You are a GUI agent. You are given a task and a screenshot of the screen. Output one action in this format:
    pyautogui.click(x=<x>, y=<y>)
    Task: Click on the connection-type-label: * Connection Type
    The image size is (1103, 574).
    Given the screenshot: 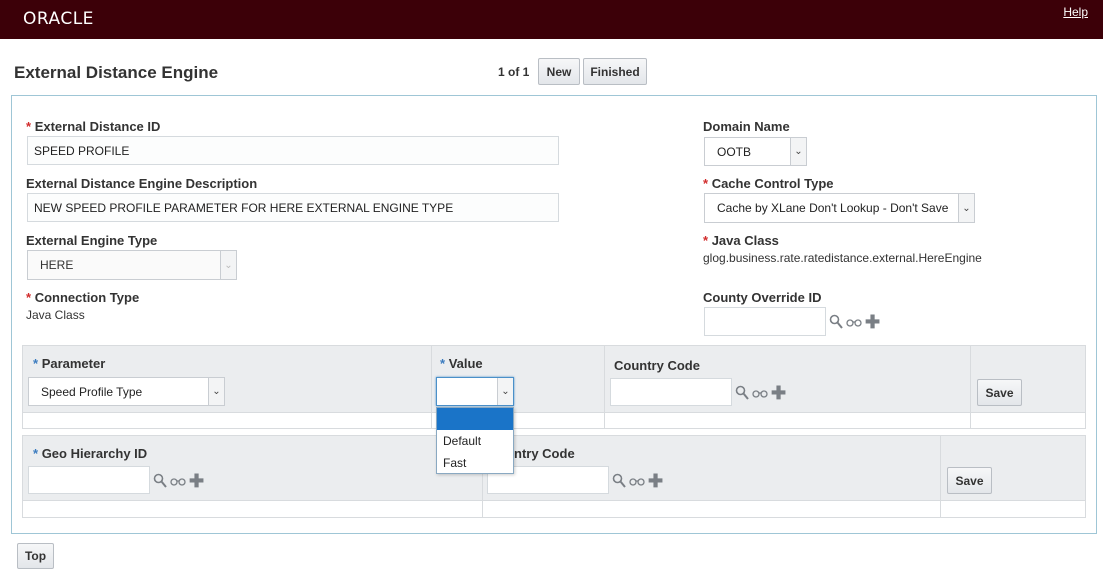 What is the action you would take?
    pyautogui.click(x=83, y=297)
    